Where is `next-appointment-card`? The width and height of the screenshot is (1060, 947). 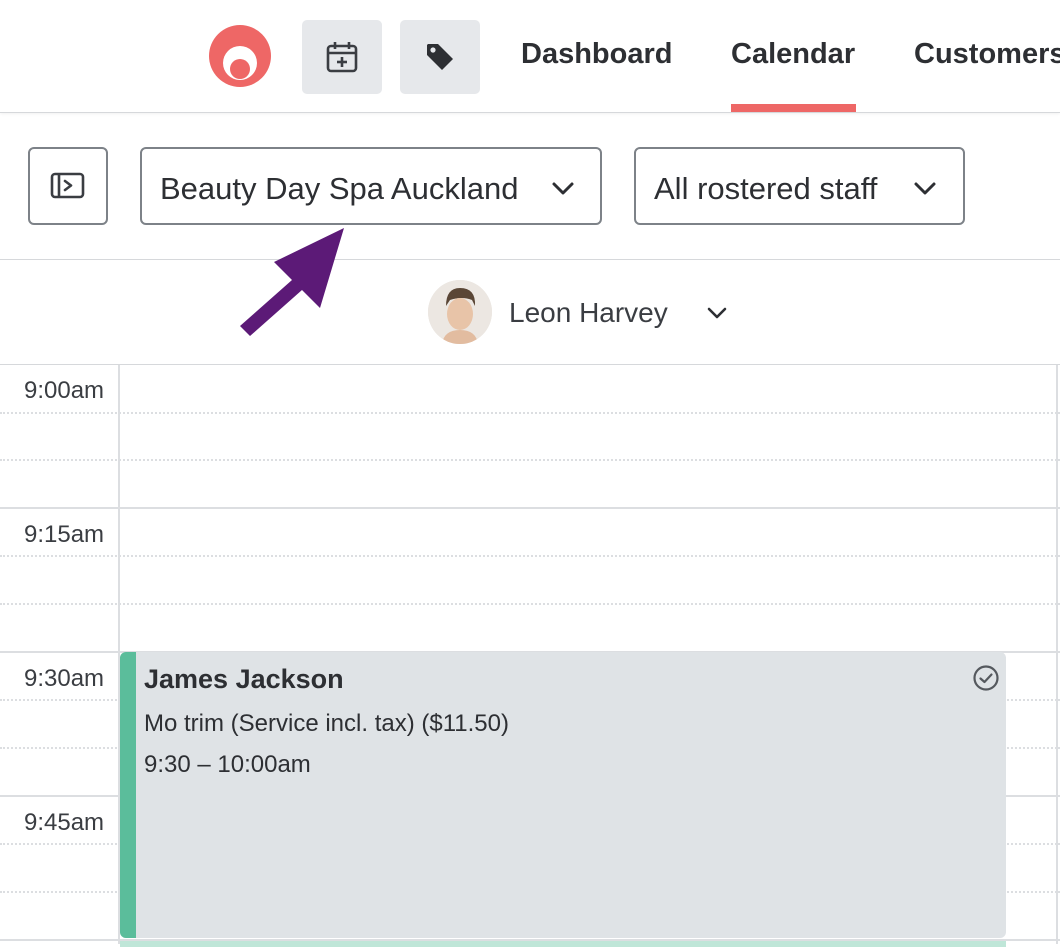
next-appointment-card is located at coordinates (563, 944).